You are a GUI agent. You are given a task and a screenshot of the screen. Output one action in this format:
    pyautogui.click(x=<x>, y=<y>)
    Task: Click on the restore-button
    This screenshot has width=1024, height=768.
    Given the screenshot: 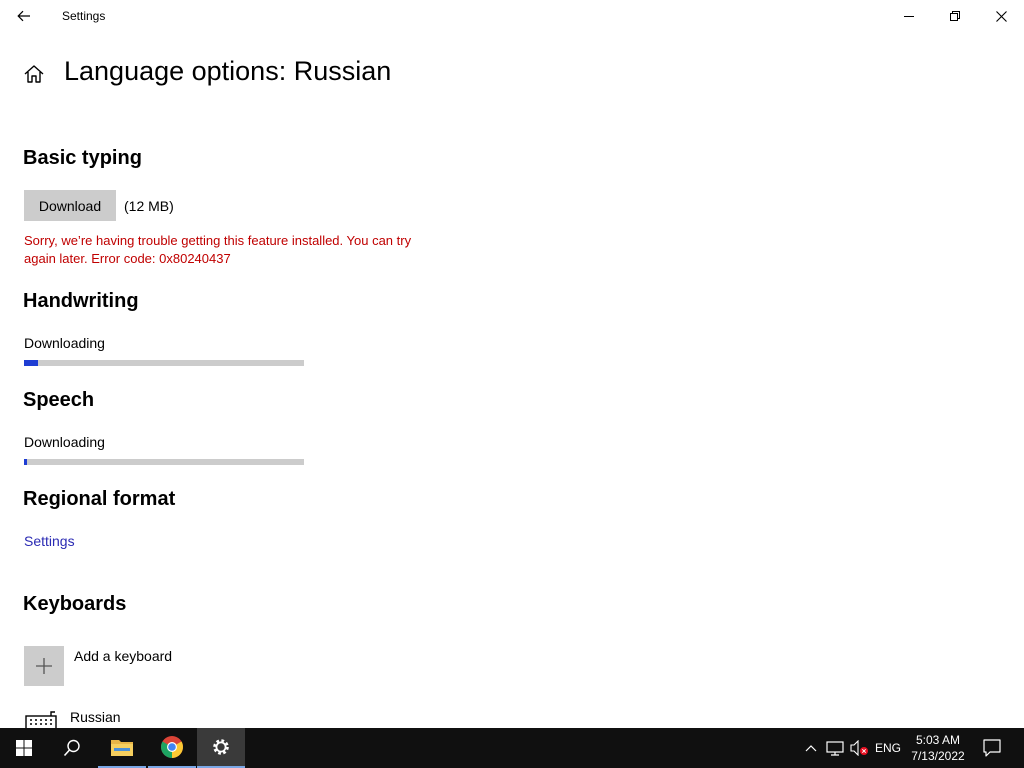 What is the action you would take?
    pyautogui.click(x=955, y=16)
    